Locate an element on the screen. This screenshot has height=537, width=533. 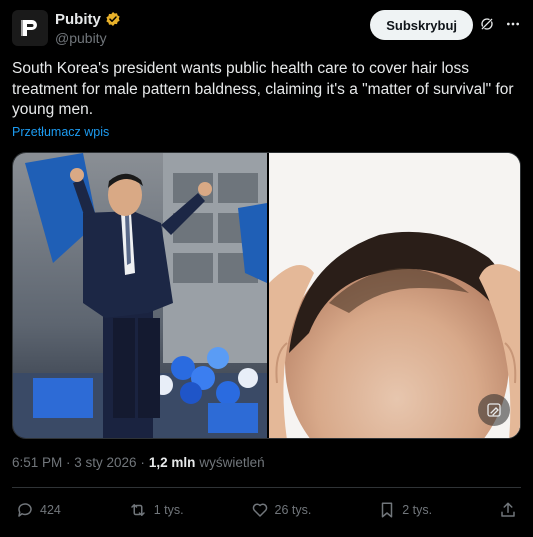
like-count: 26 tys. is located at coordinates (293, 510).